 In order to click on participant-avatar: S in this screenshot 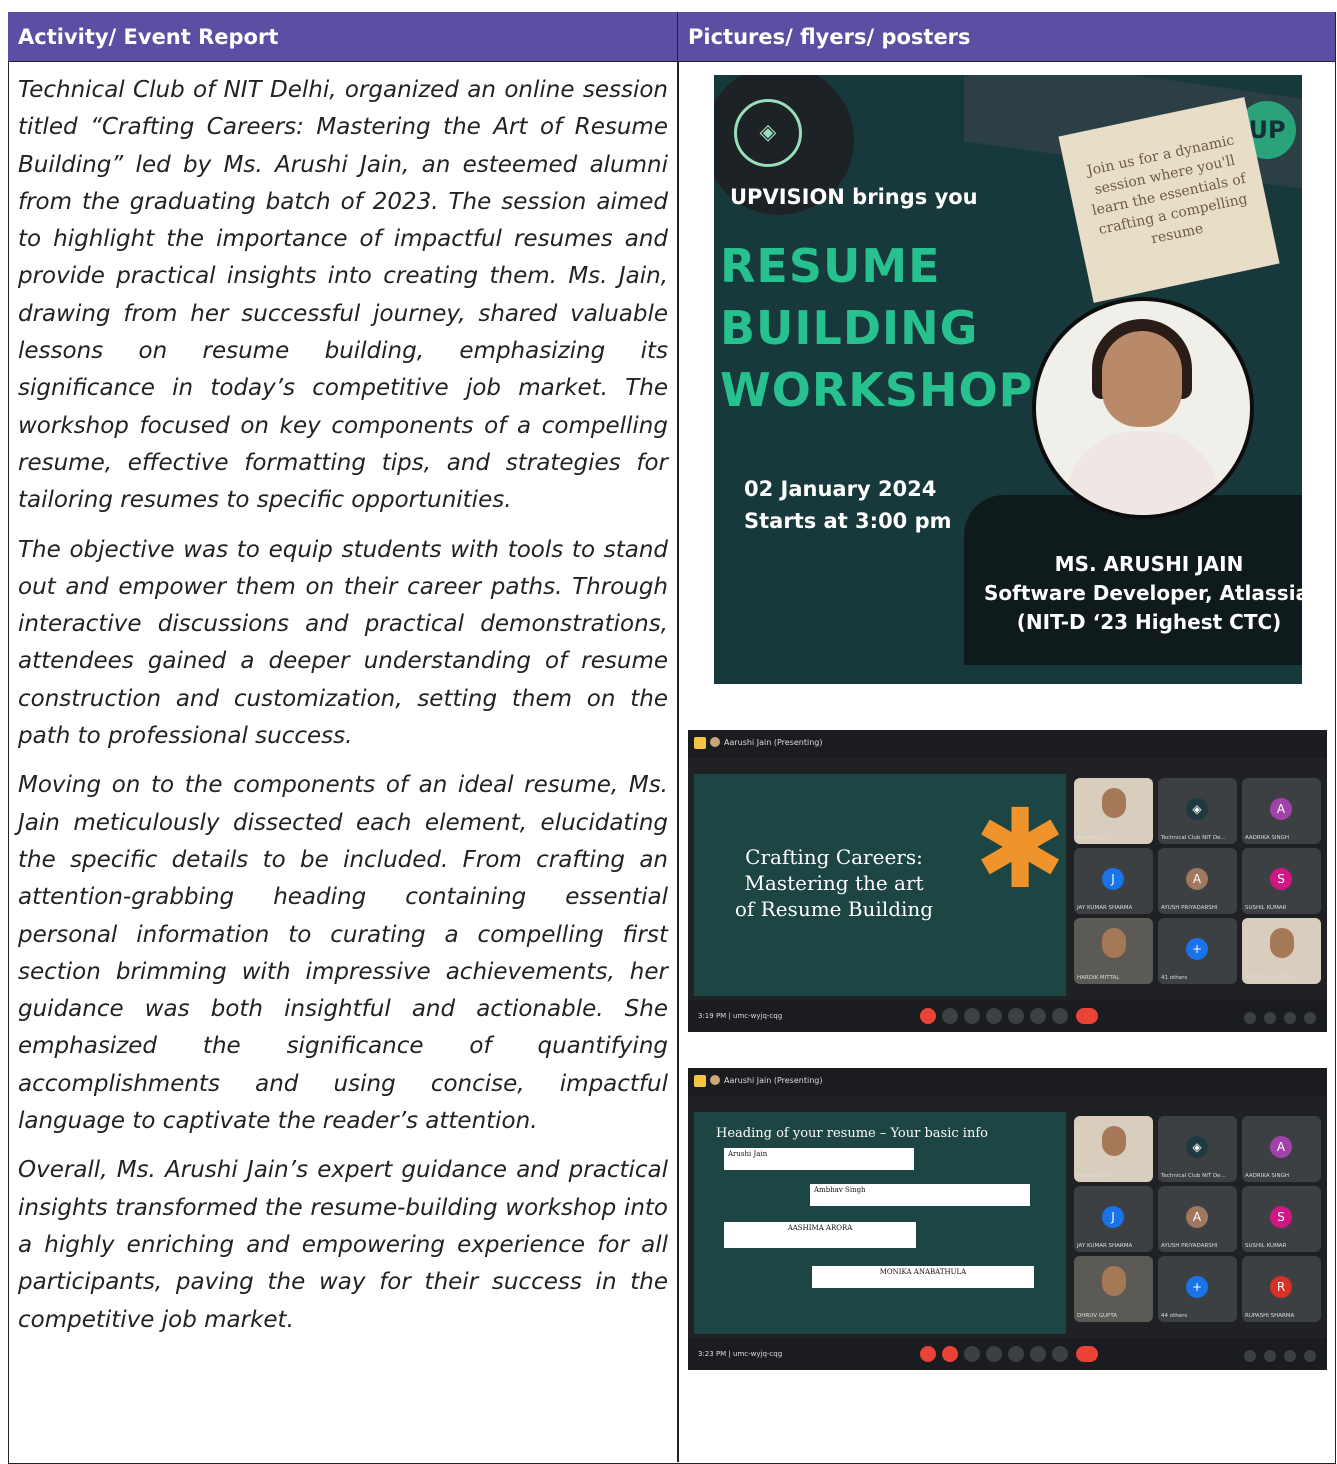, I will do `click(1281, 879)`.